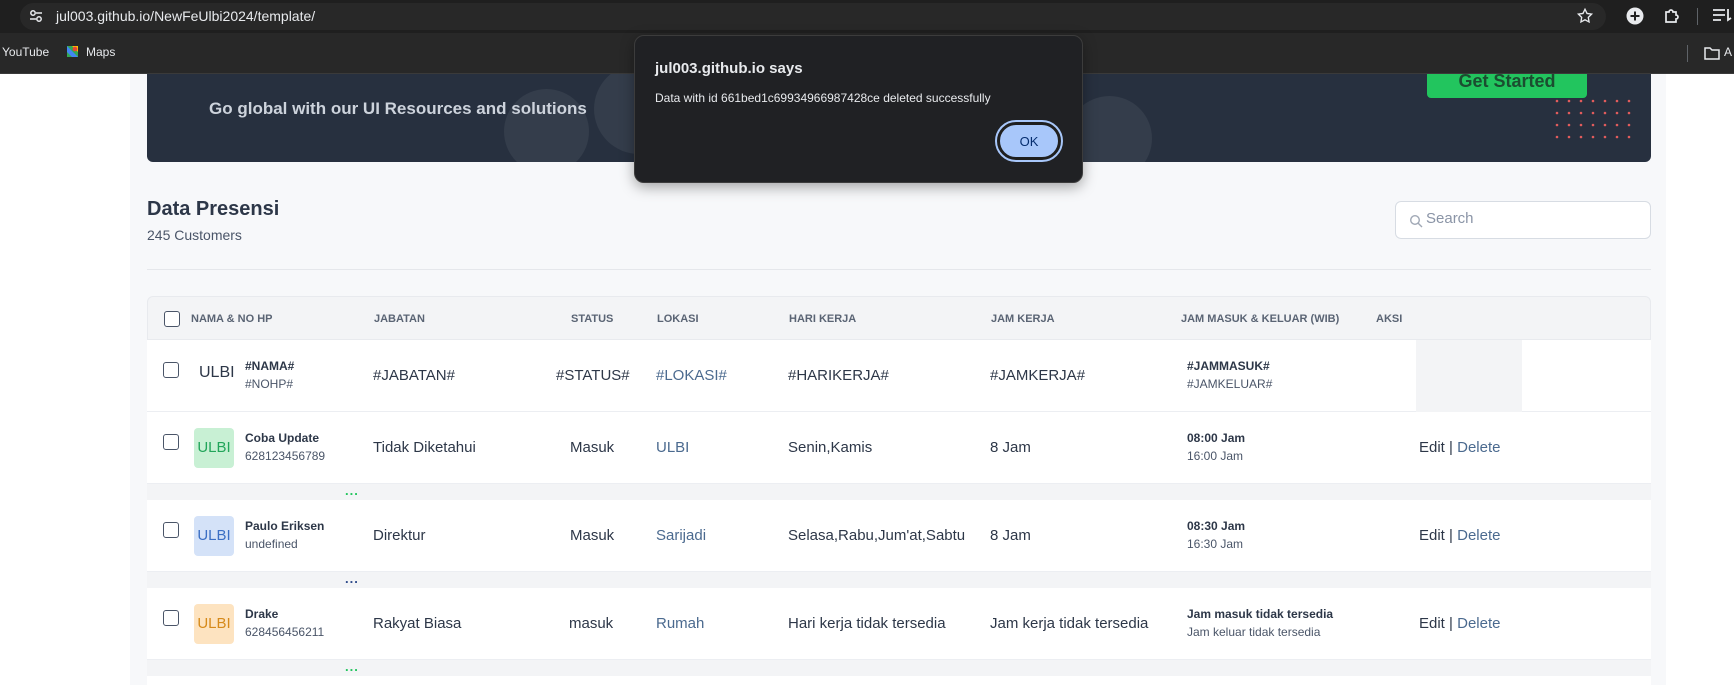  Describe the element at coordinates (1593, 119) in the screenshot. I see `banner-dot-pattern` at that location.